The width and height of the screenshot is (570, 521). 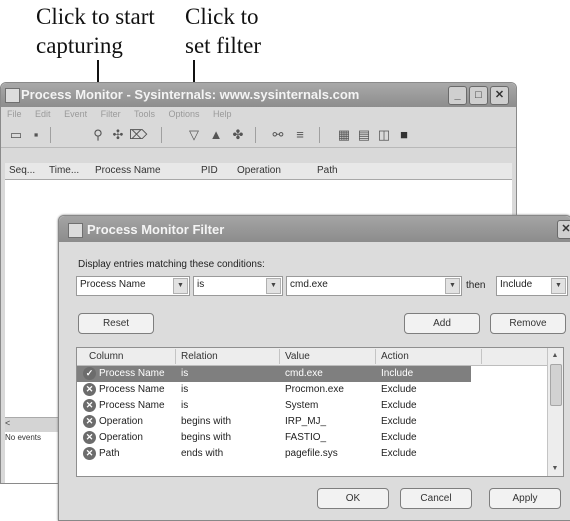 What do you see at coordinates (199, 356) in the screenshot?
I see `grid-column-relation: Relation` at bounding box center [199, 356].